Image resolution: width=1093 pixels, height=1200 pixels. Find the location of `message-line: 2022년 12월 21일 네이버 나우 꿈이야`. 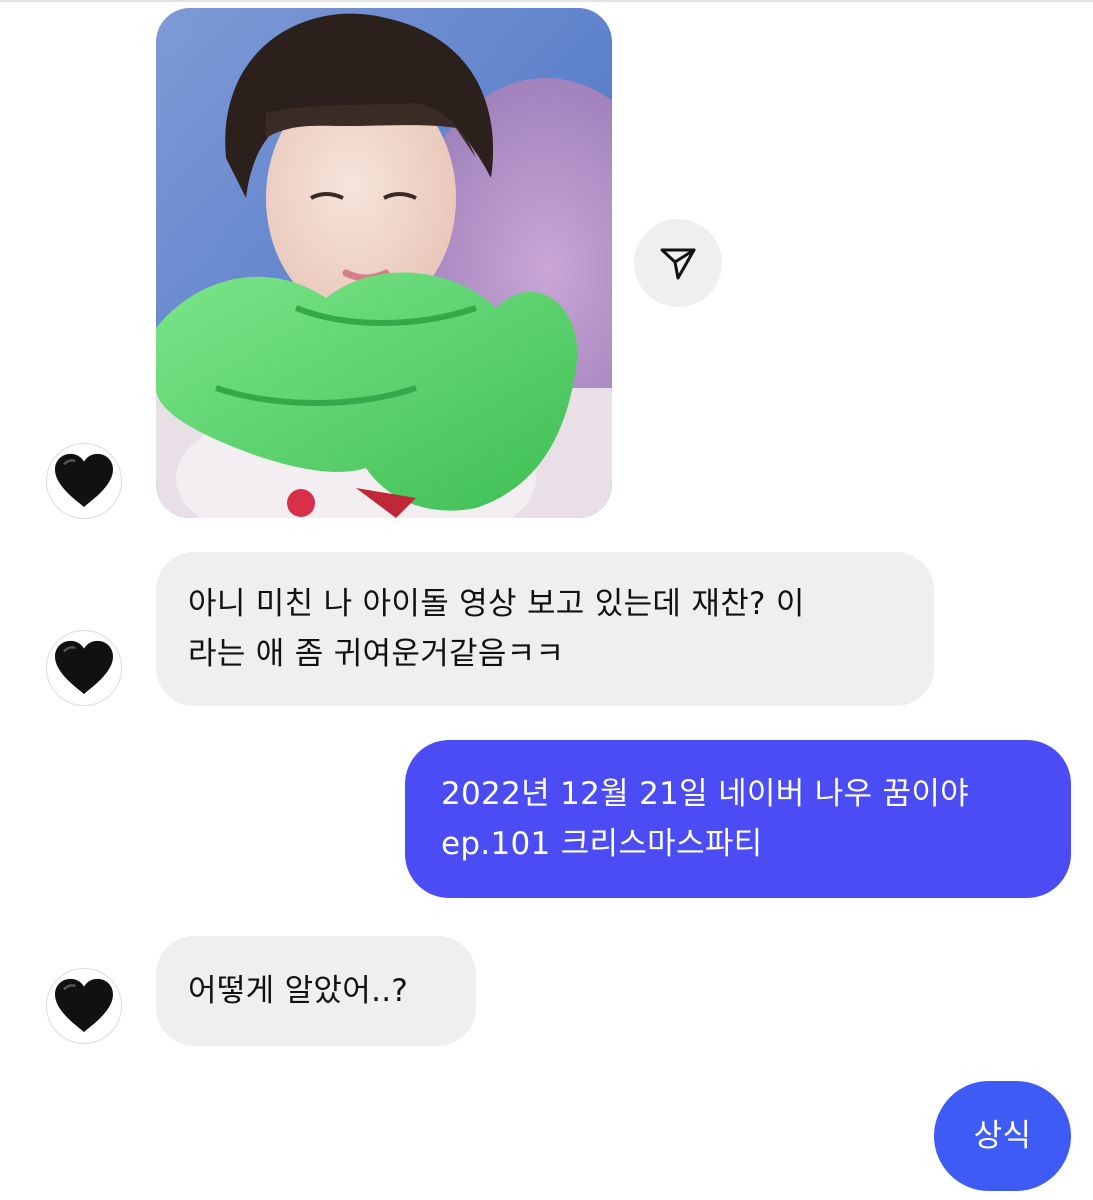

message-line: 2022년 12월 21일 네이버 나우 꿈이야 is located at coordinates (705, 794).